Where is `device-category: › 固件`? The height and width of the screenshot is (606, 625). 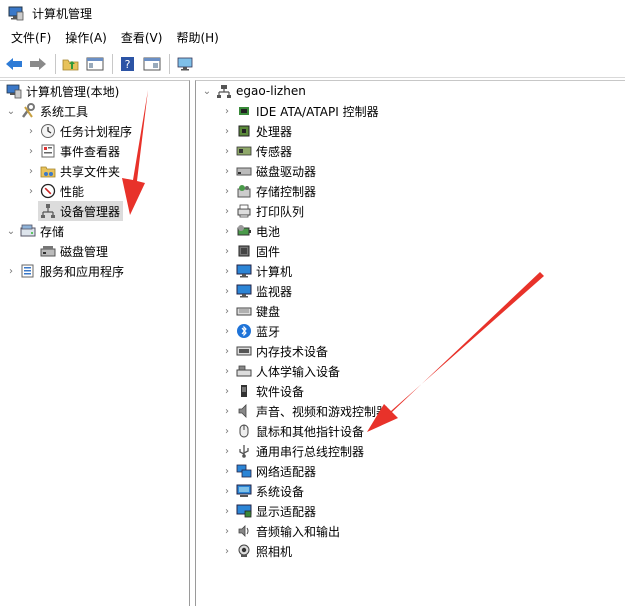 device-category: › 固件 is located at coordinates (250, 251).